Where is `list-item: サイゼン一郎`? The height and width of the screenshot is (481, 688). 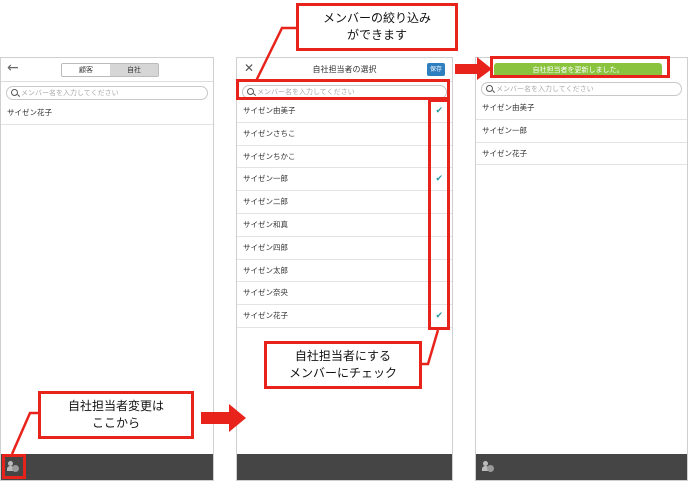 list-item: サイゼン一郎 is located at coordinates (581, 131).